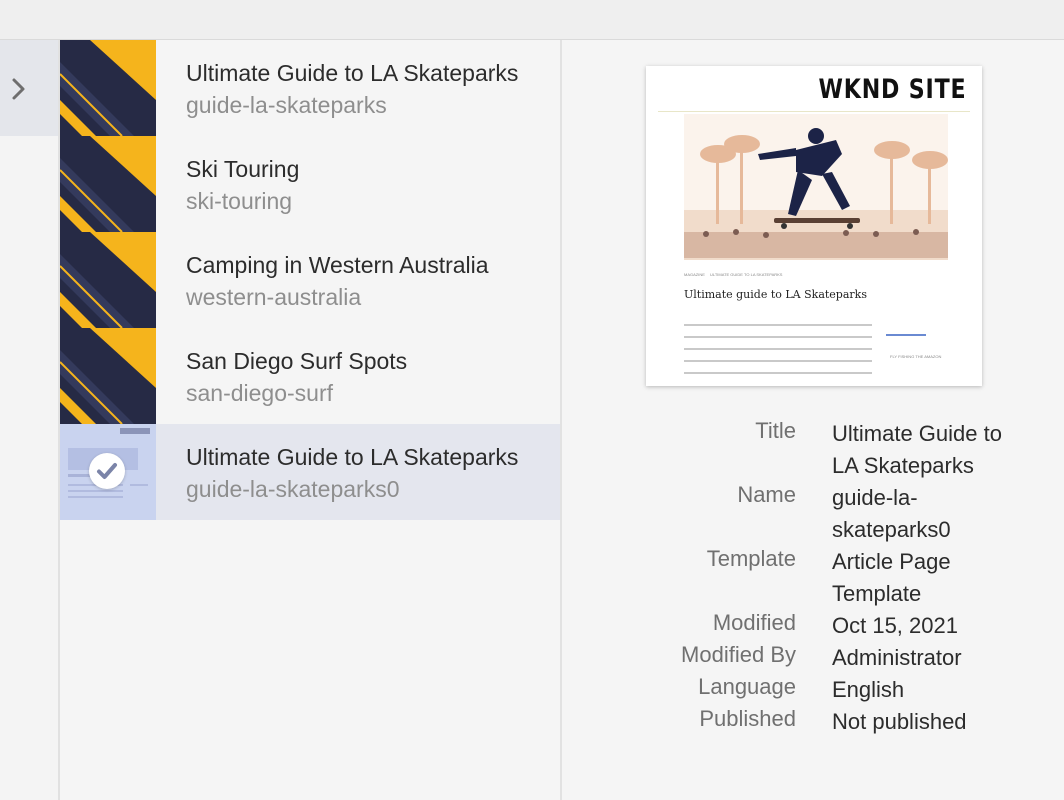 This screenshot has width=1064, height=800. I want to click on meta-label: Published, so click(747, 718).